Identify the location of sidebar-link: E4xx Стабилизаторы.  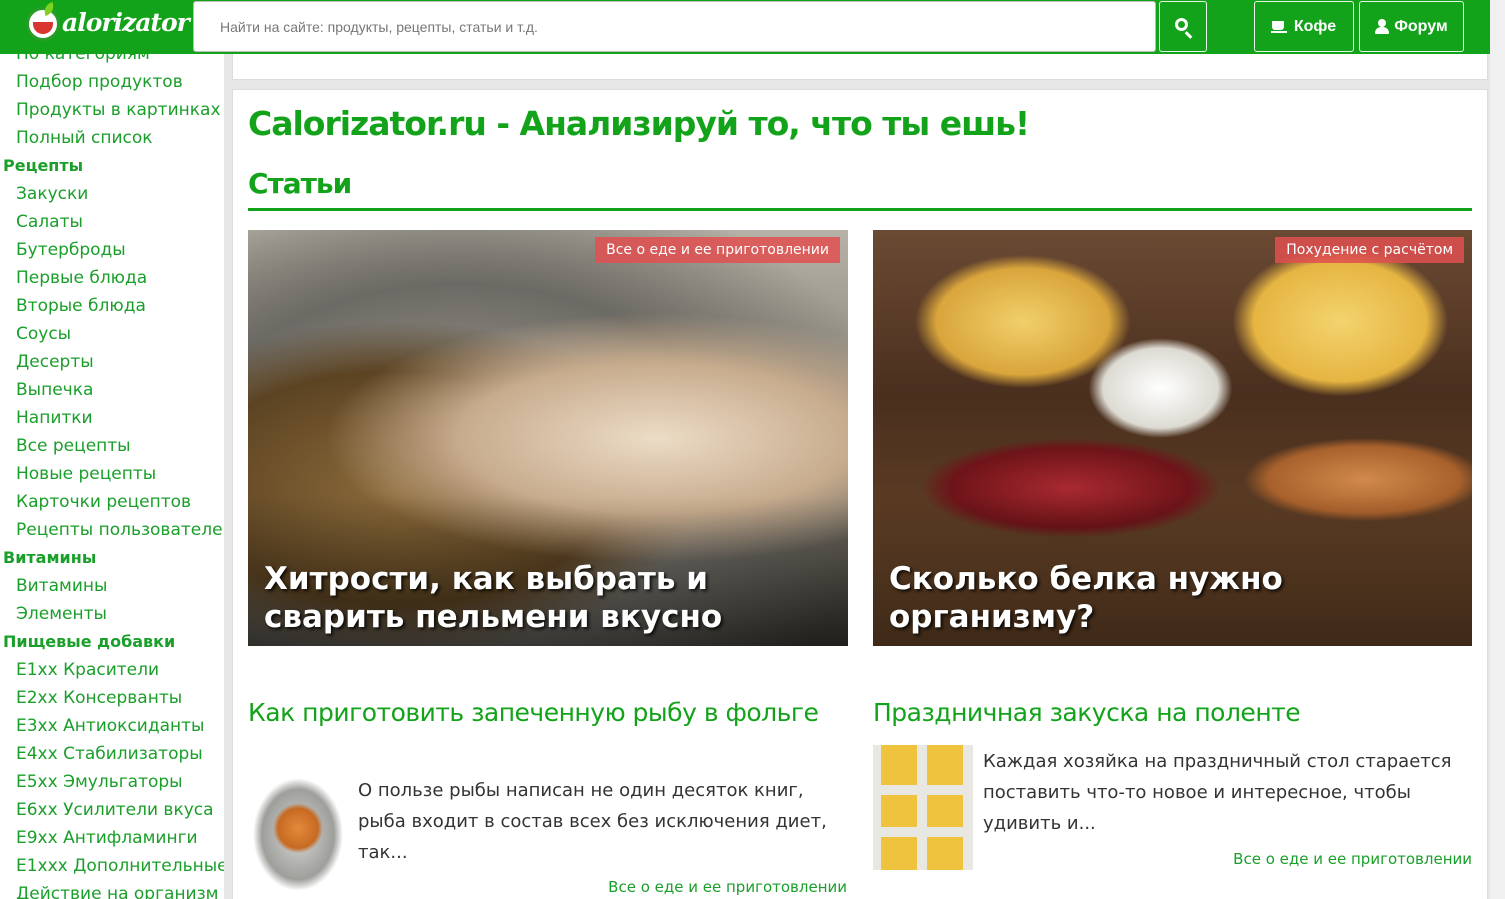
(112, 754).